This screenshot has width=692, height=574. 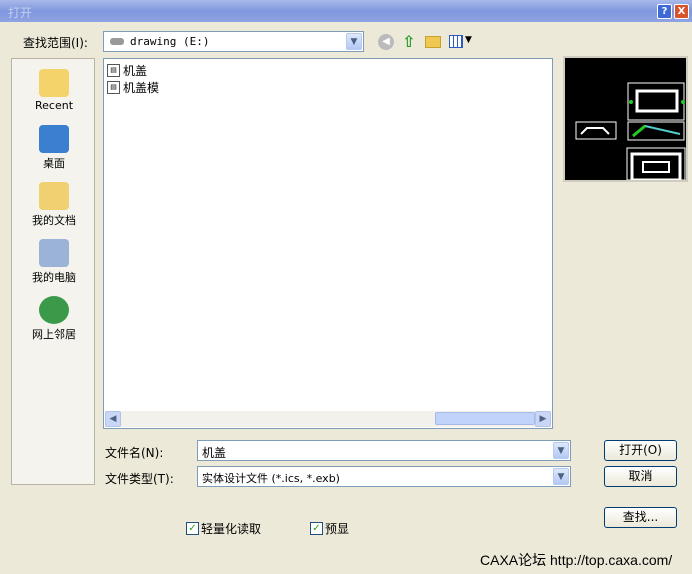 I want to click on preview-checkbox: ✓ 预显, so click(x=329, y=528).